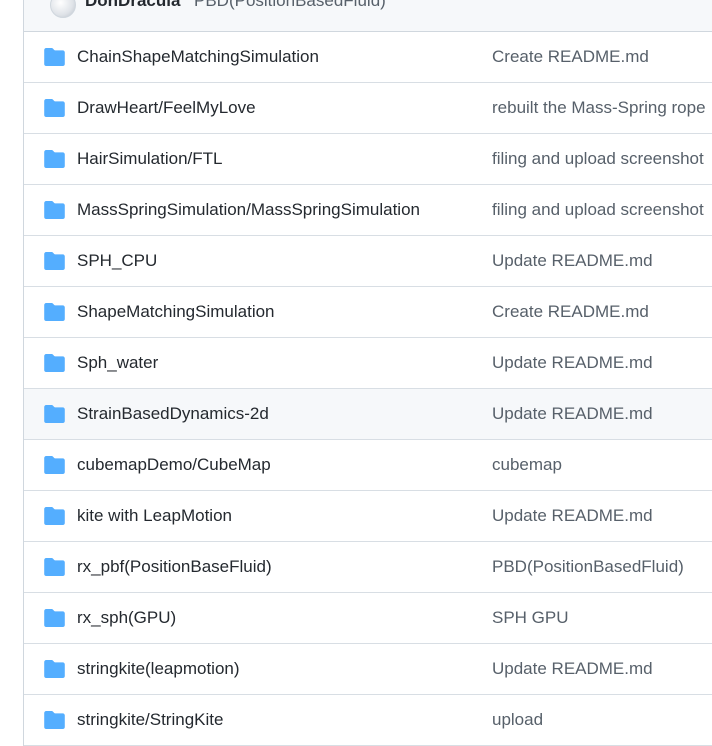 The width and height of the screenshot is (712, 746). I want to click on commit-message-link: PBD(PositionBasedFluid), so click(588, 567).